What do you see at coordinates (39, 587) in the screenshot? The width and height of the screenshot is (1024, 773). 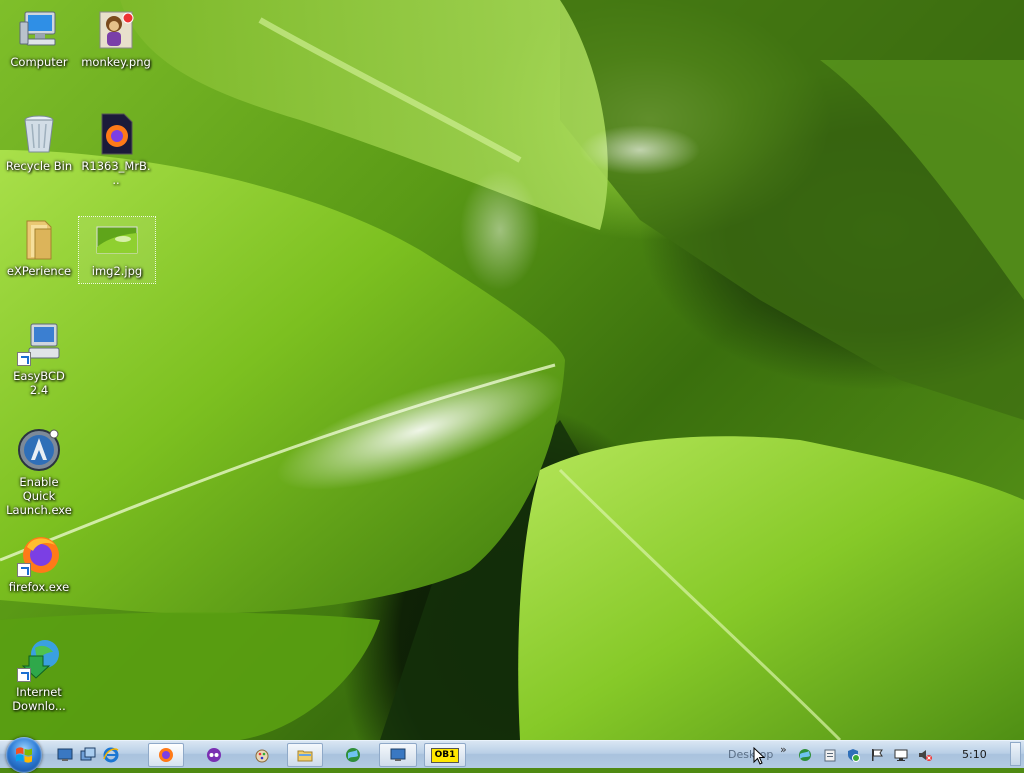 I see `desktop-icon-label: firefox.exe` at bounding box center [39, 587].